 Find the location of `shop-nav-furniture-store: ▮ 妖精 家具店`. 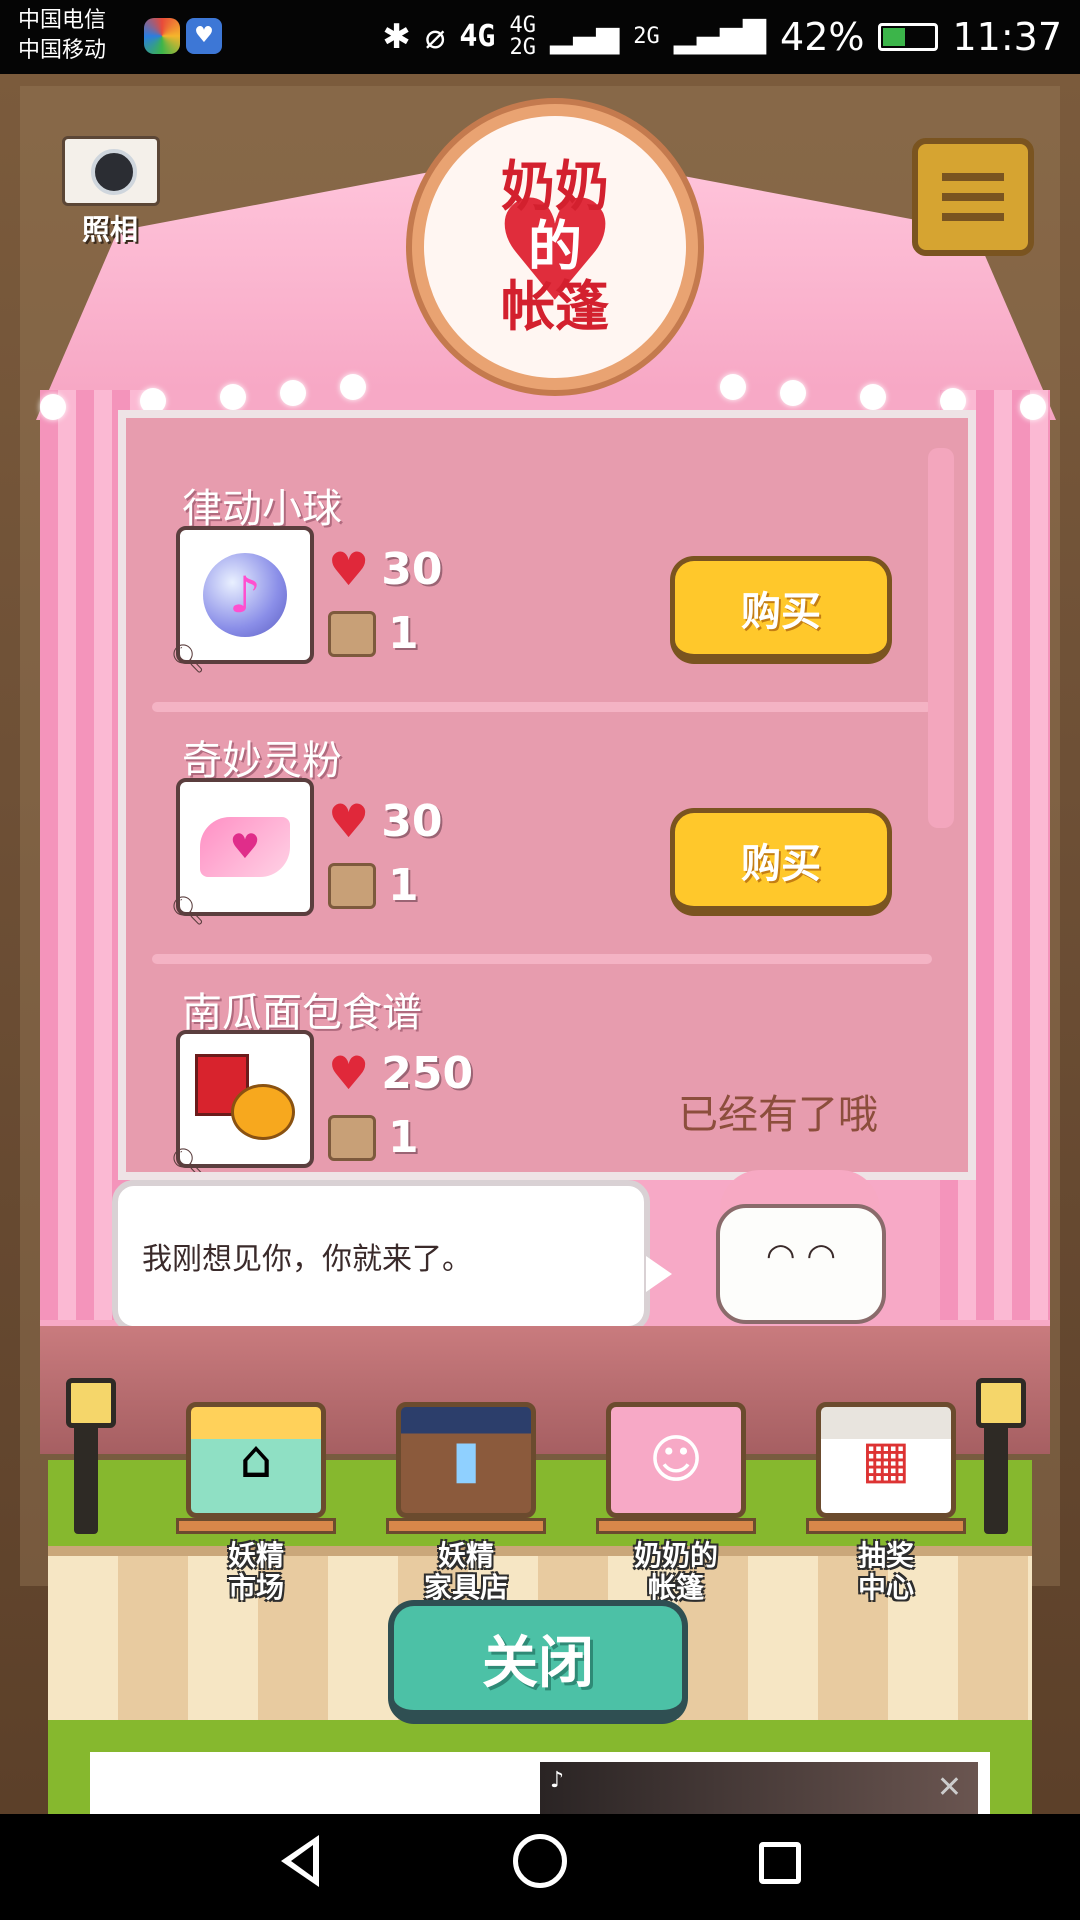

shop-nav-furniture-store: ▮ 妖精 家具店 is located at coordinates (466, 1503).